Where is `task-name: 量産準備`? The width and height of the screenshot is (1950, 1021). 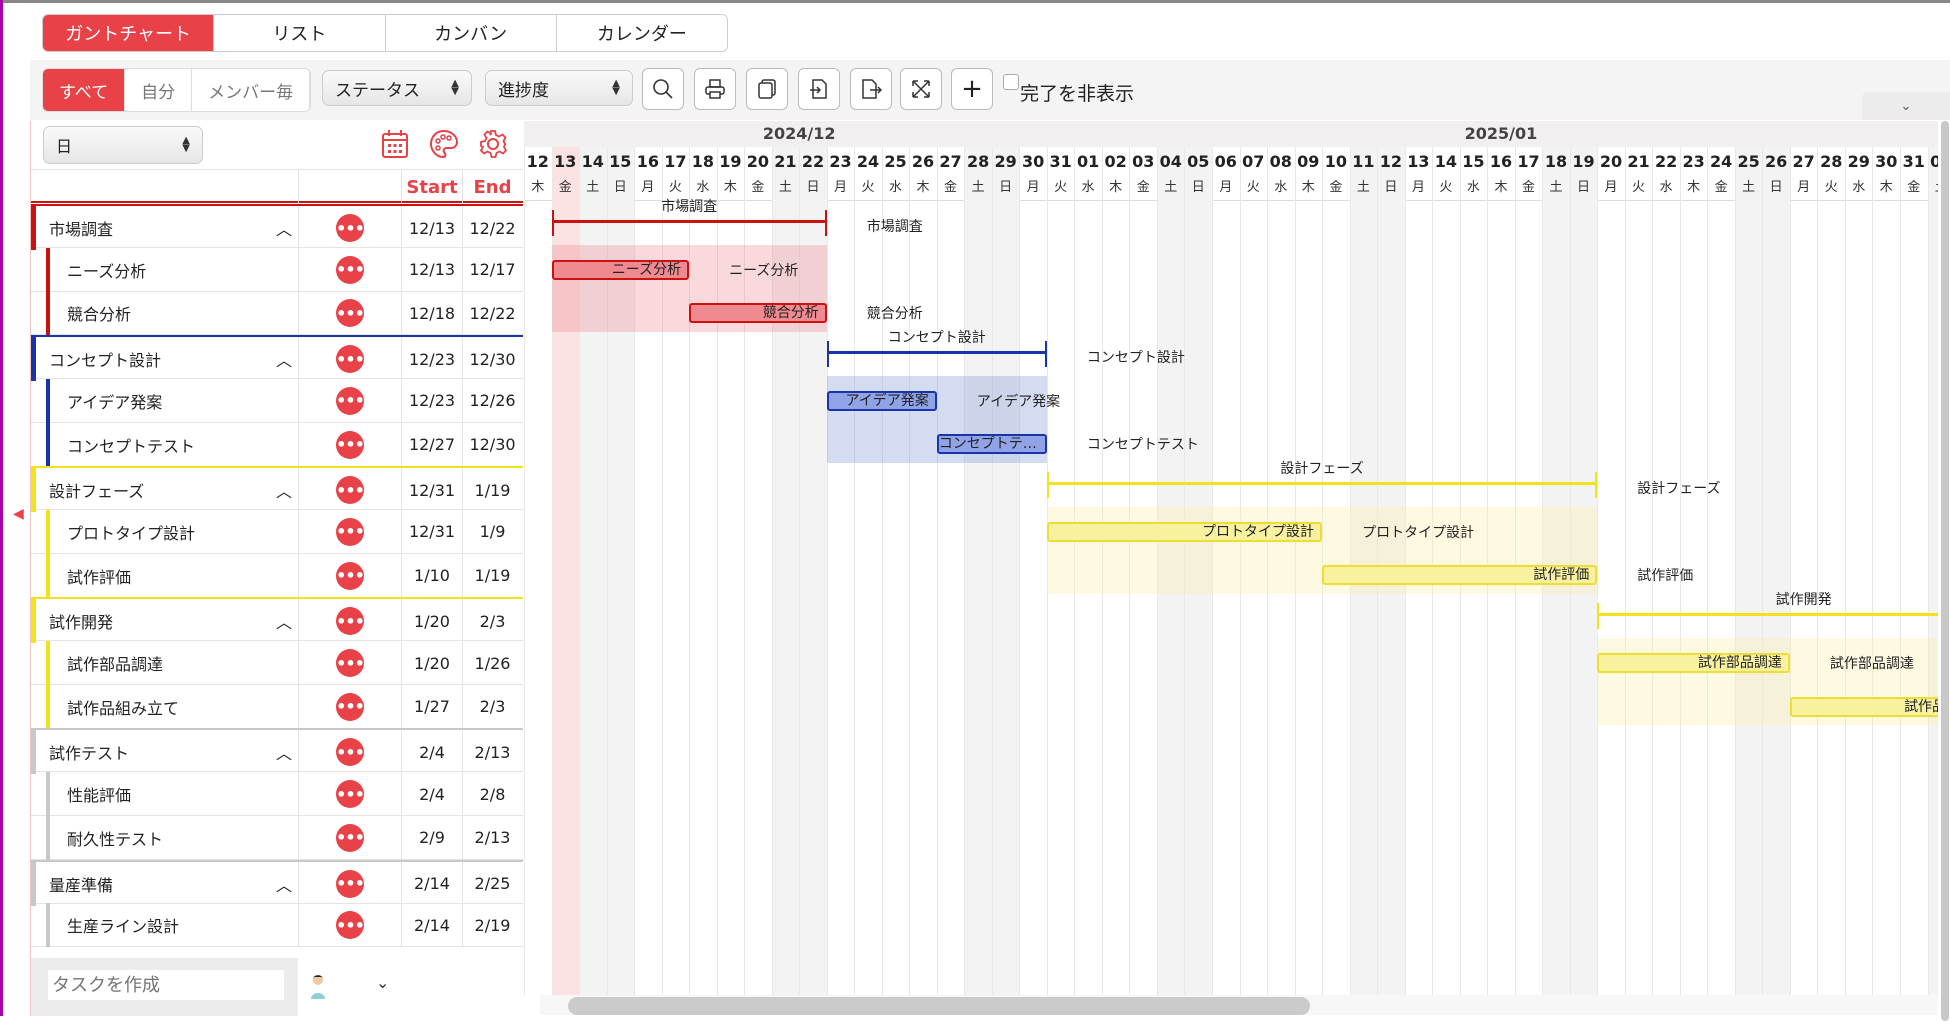 task-name: 量産準備 is located at coordinates (81, 884).